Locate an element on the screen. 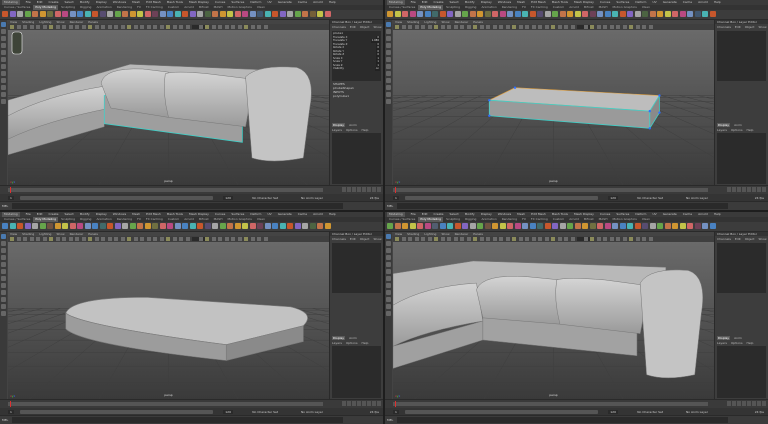  command-input is located at coordinates (562, 420).